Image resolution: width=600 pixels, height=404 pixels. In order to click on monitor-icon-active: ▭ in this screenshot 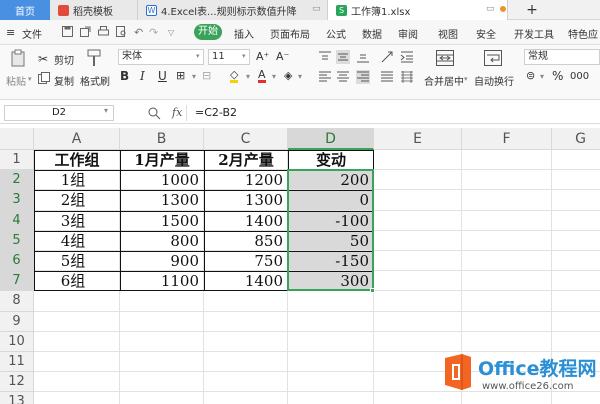, I will do `click(490, 9)`.